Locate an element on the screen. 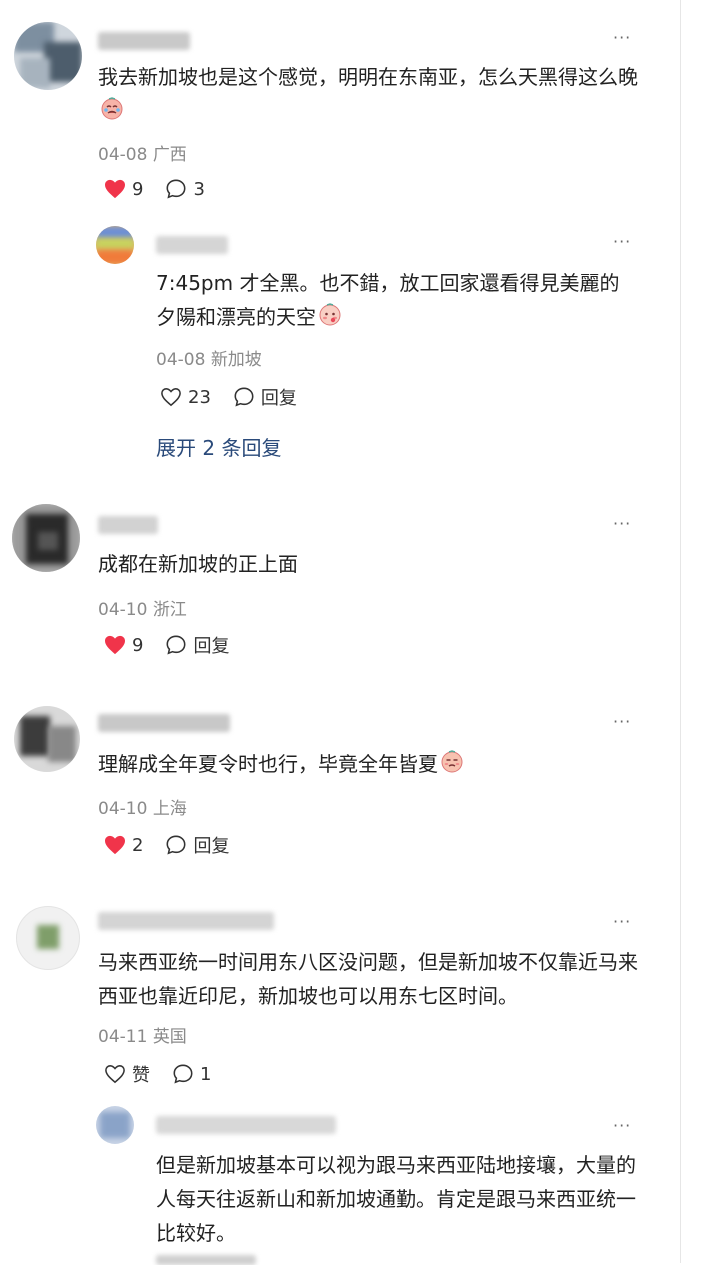 This screenshot has height=1265, width=703. like-button: 赞 is located at coordinates (127, 1074).